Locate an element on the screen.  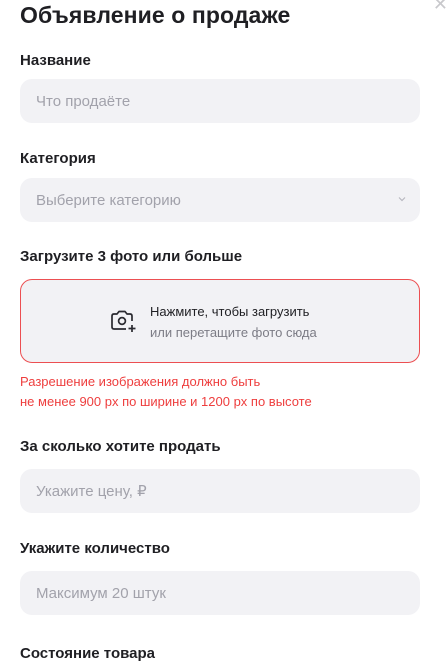
quantity-input: Максимум 20 штук is located at coordinates (220, 593).